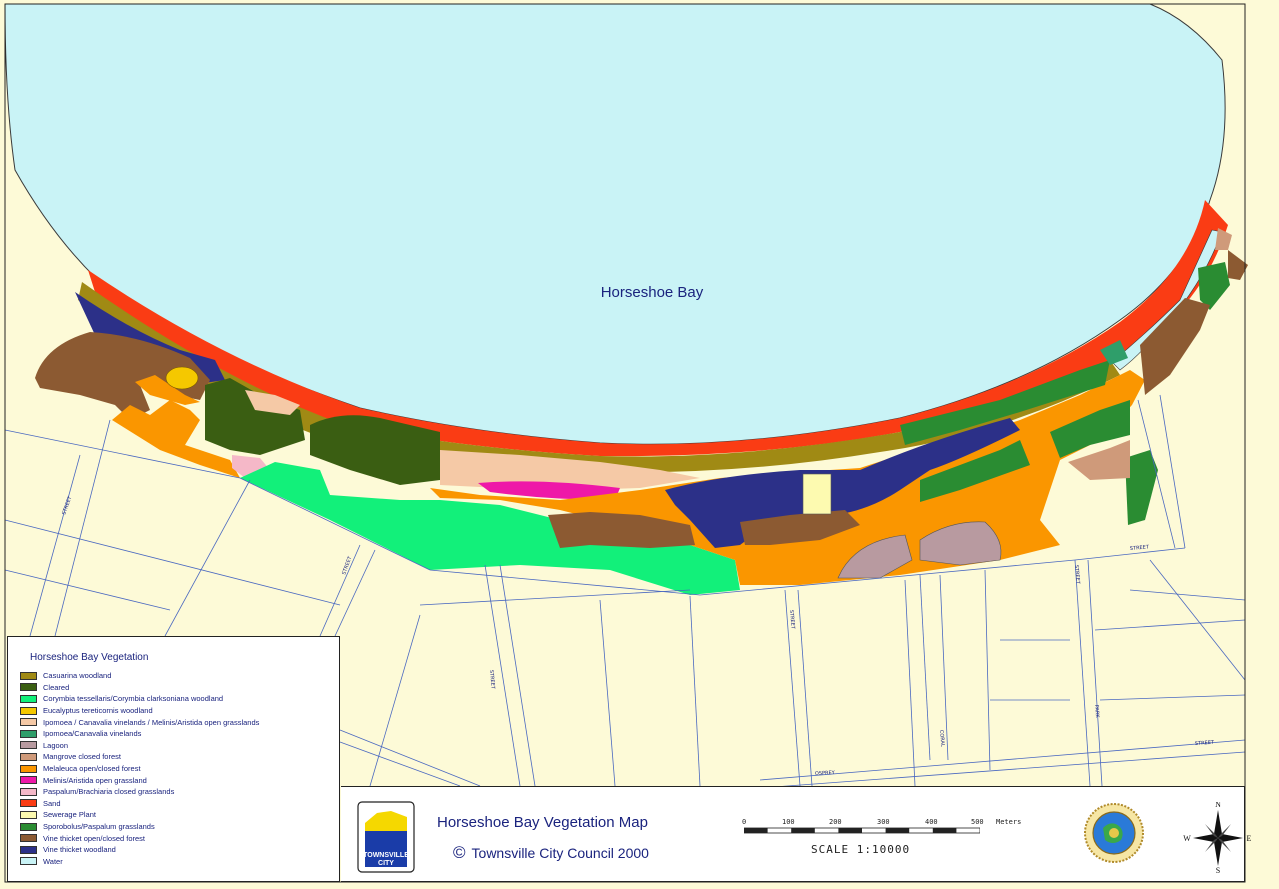 Image resolution: width=1279 pixels, height=889 pixels. Describe the element at coordinates (98, 711) in the screenshot. I see `legend-label: Eucalyptus tereticornis woodland` at that location.